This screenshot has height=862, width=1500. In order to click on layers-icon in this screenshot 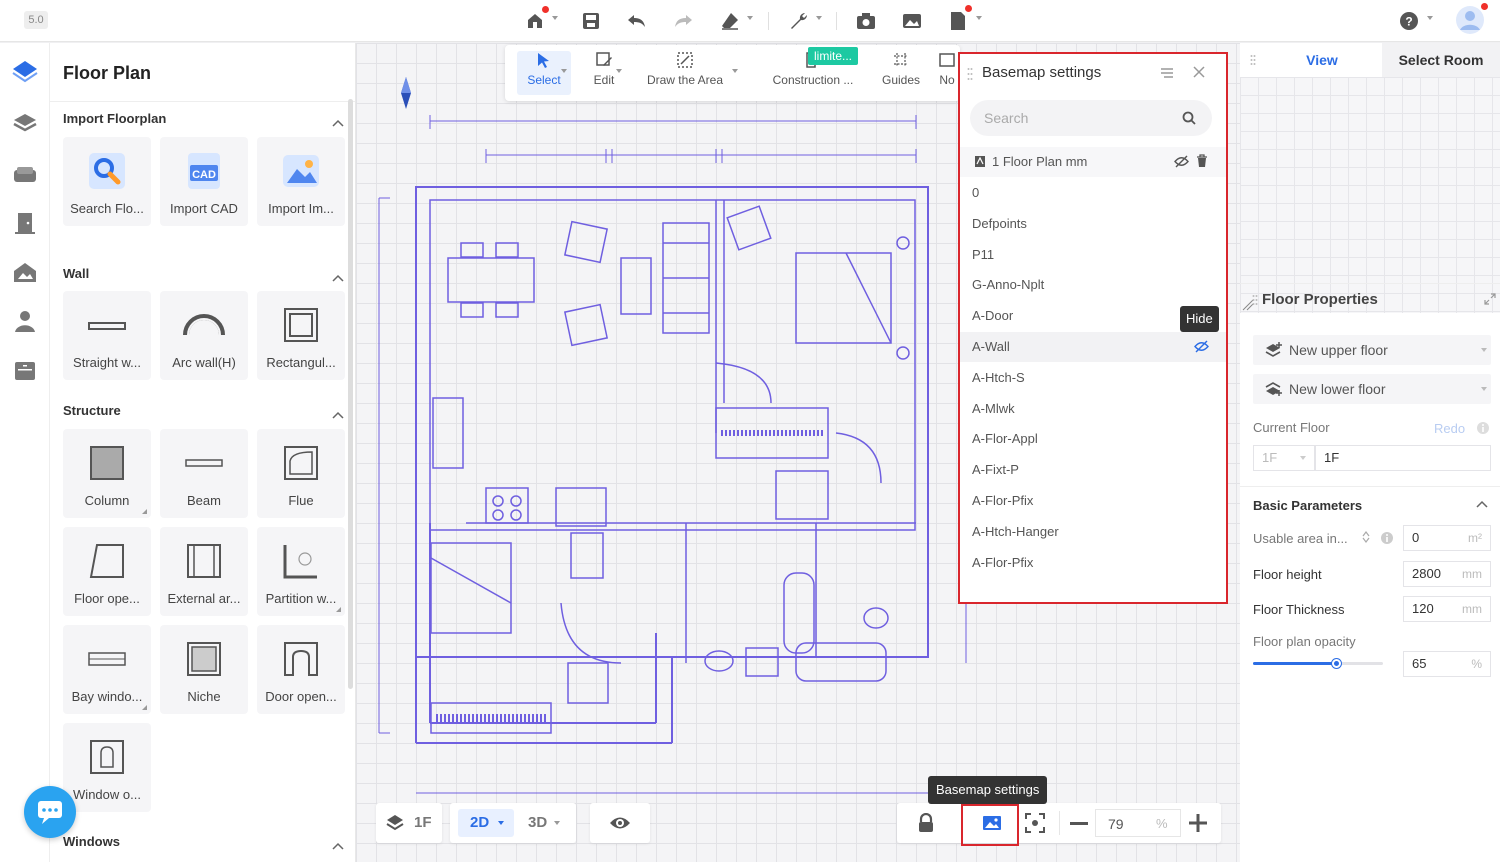, I will do `click(25, 123)`.